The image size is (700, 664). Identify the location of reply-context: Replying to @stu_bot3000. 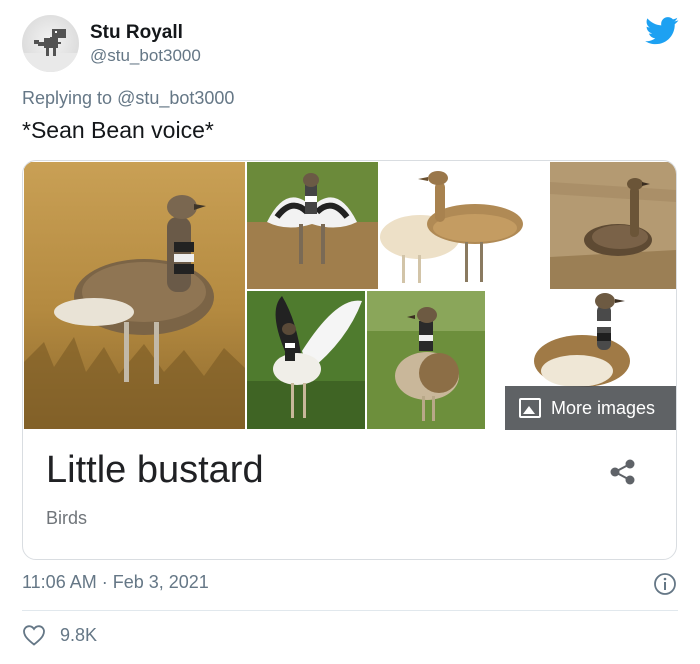
(128, 98).